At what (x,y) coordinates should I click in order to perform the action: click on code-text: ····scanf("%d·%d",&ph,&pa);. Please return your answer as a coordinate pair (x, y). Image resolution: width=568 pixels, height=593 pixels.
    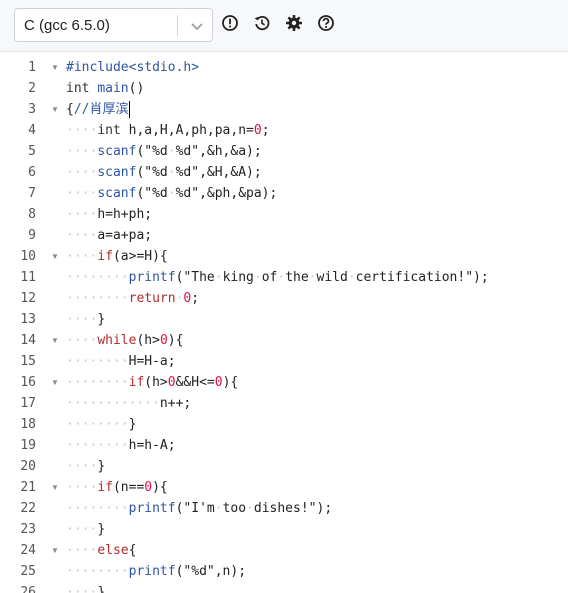
    Looking at the image, I should click on (171, 193).